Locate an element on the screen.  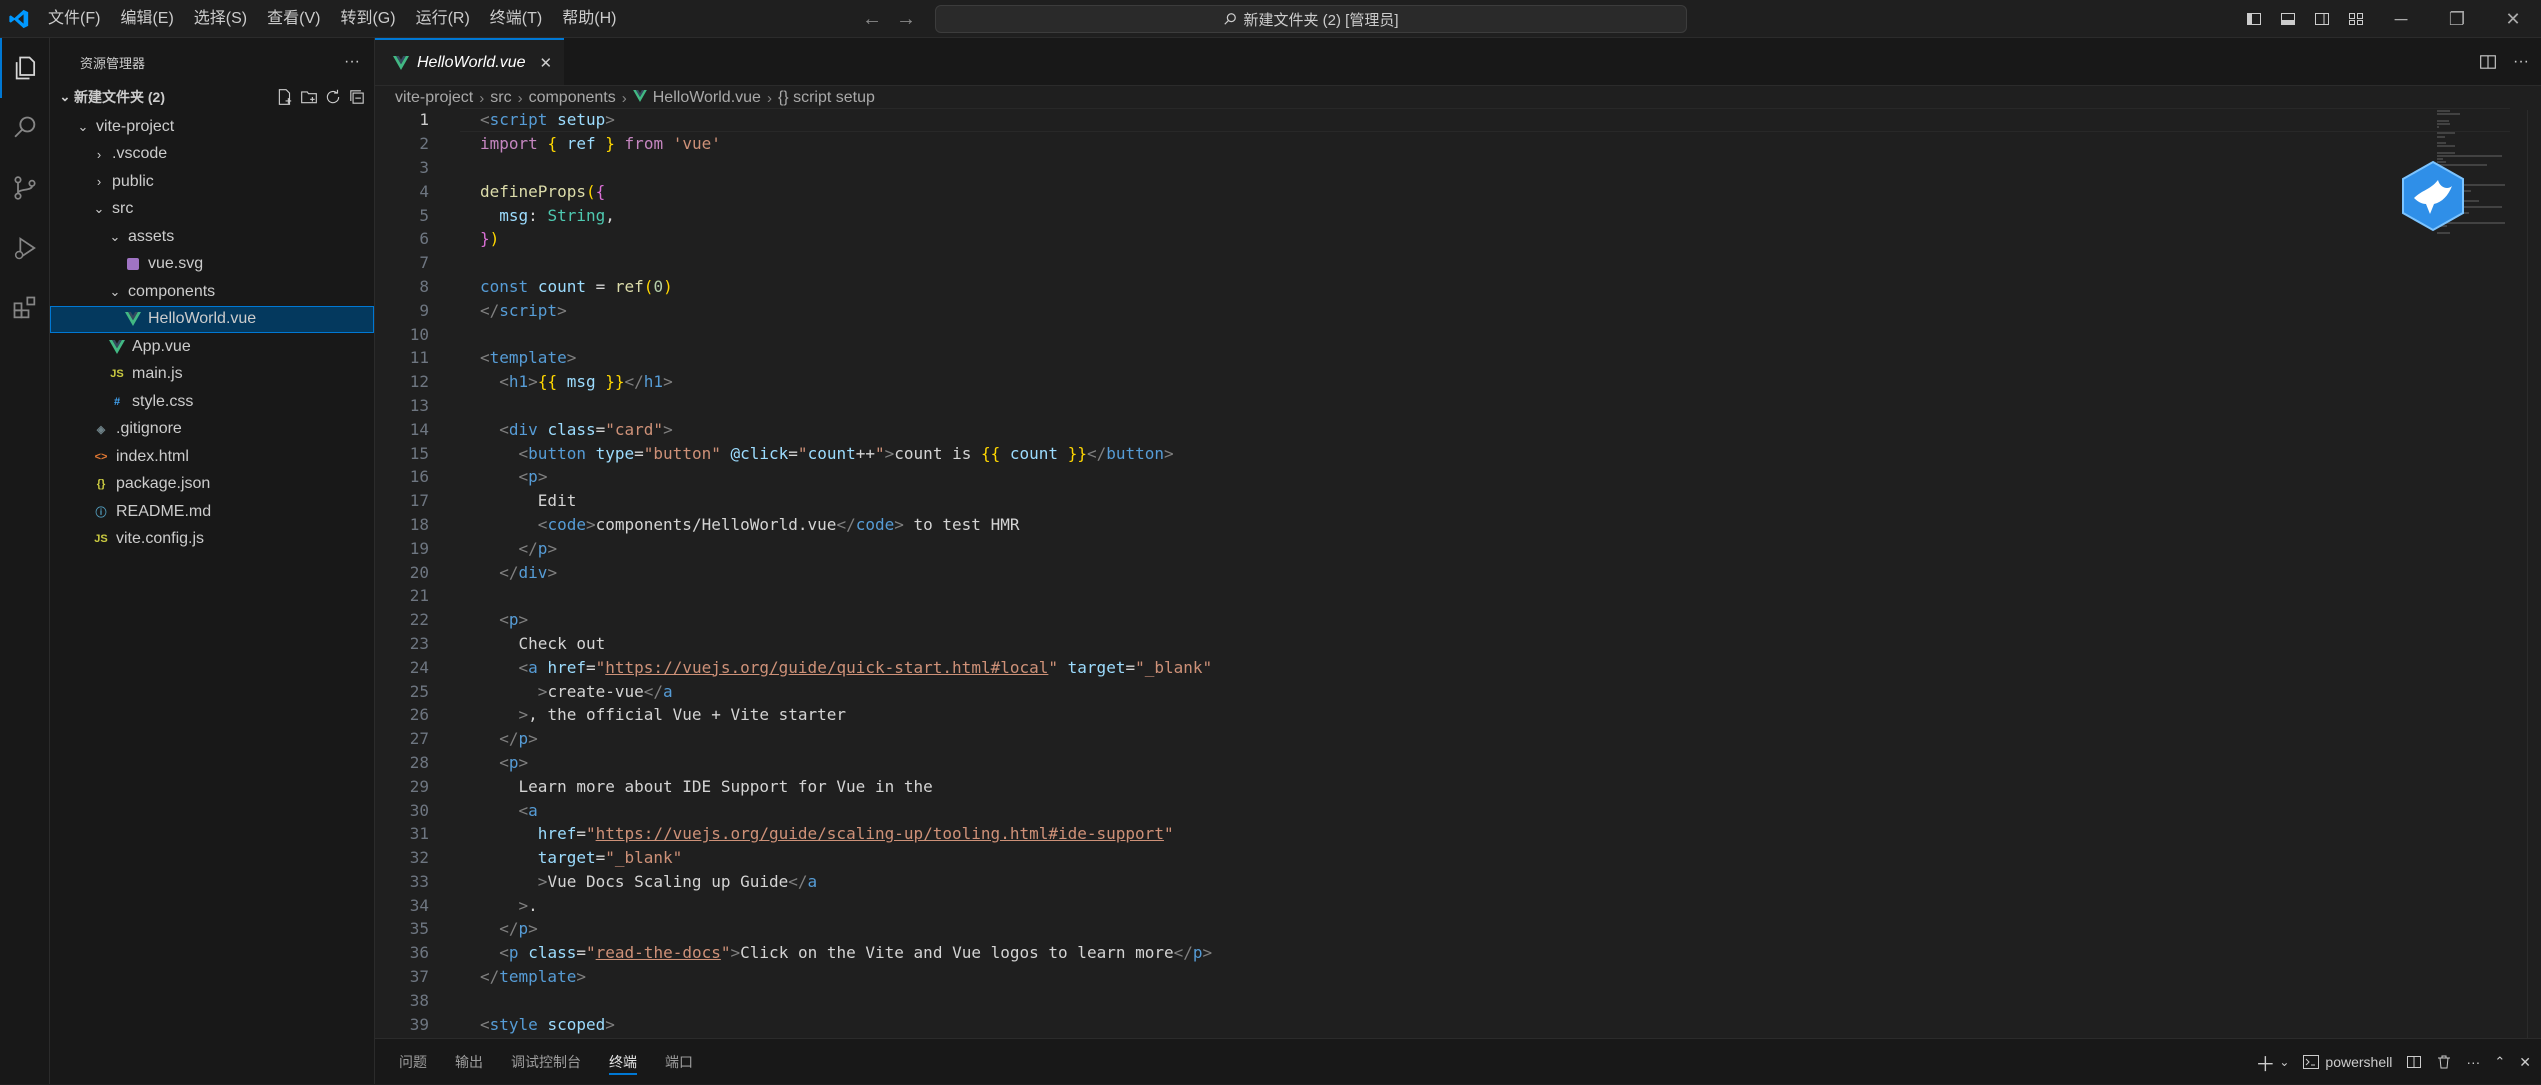
source-control-icon is located at coordinates (25, 188).